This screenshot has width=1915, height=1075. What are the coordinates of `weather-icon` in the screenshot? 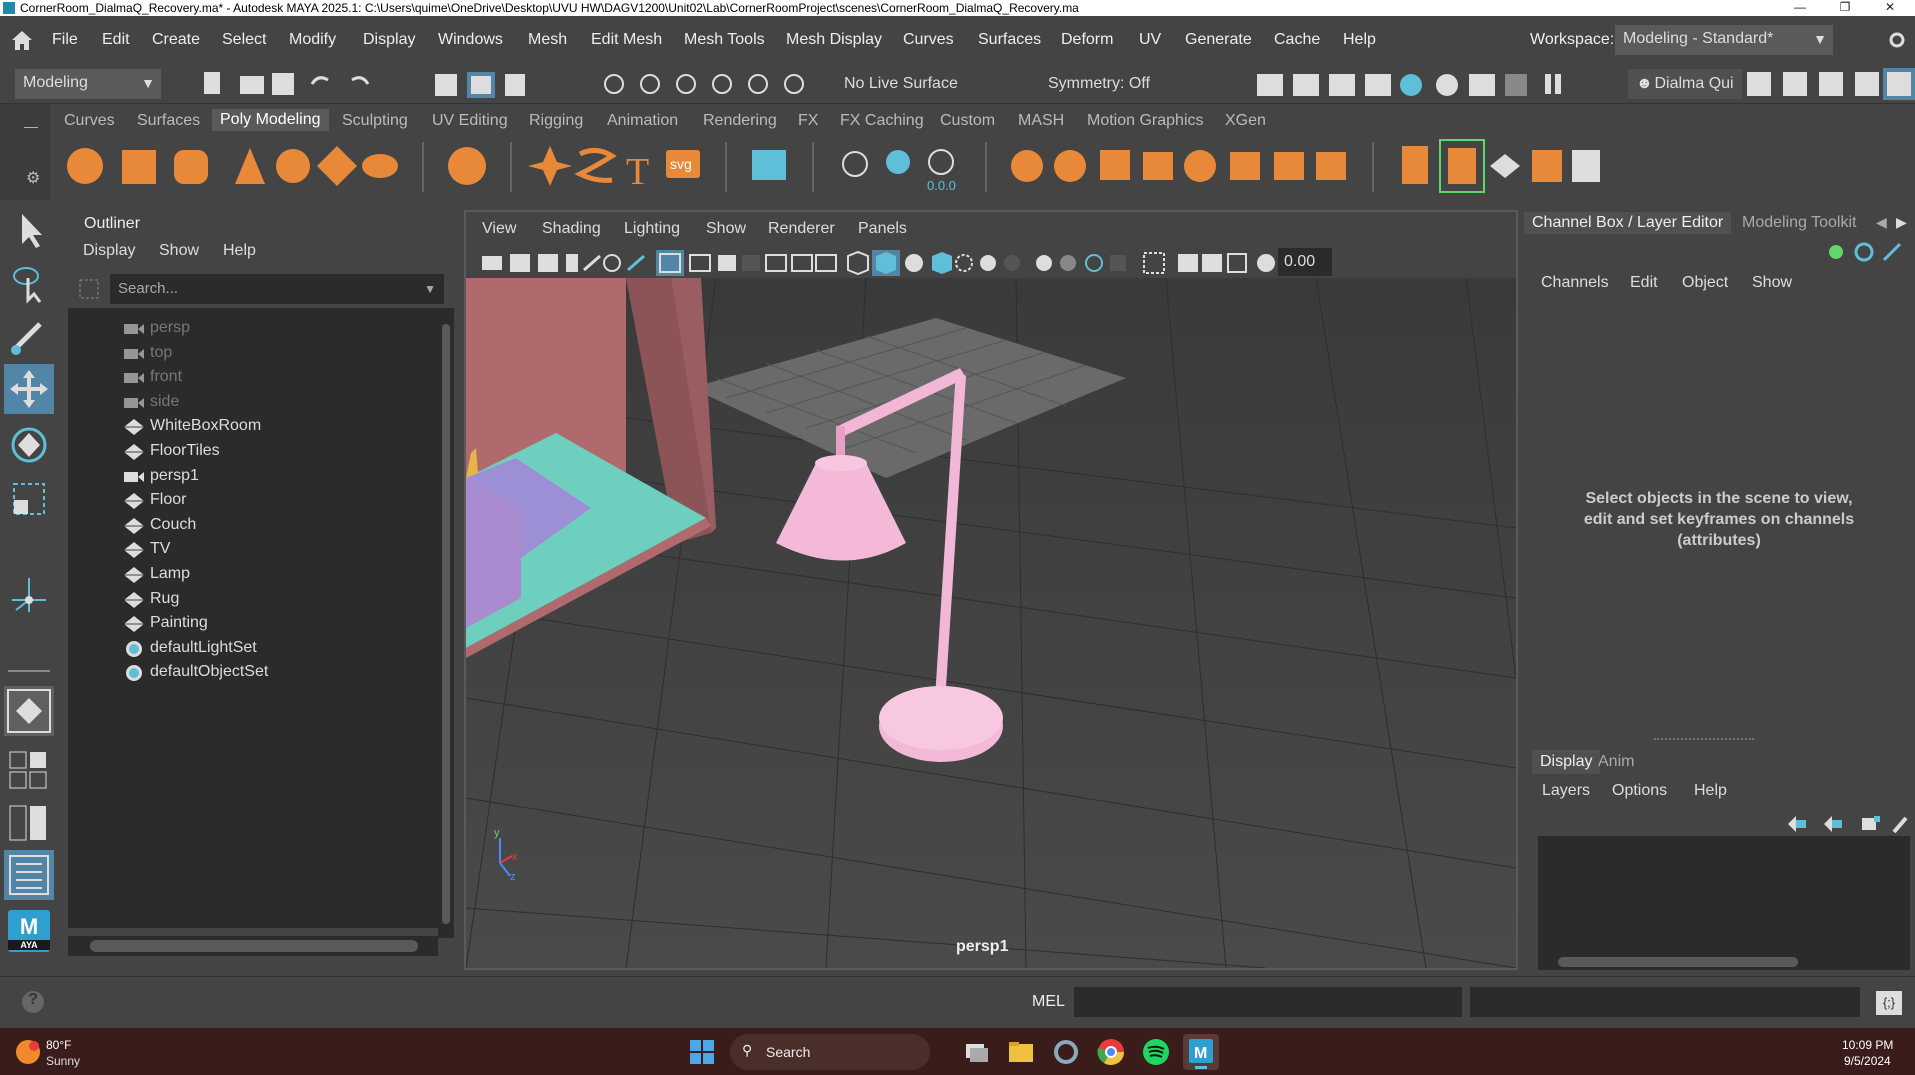 It's located at (28, 1052).